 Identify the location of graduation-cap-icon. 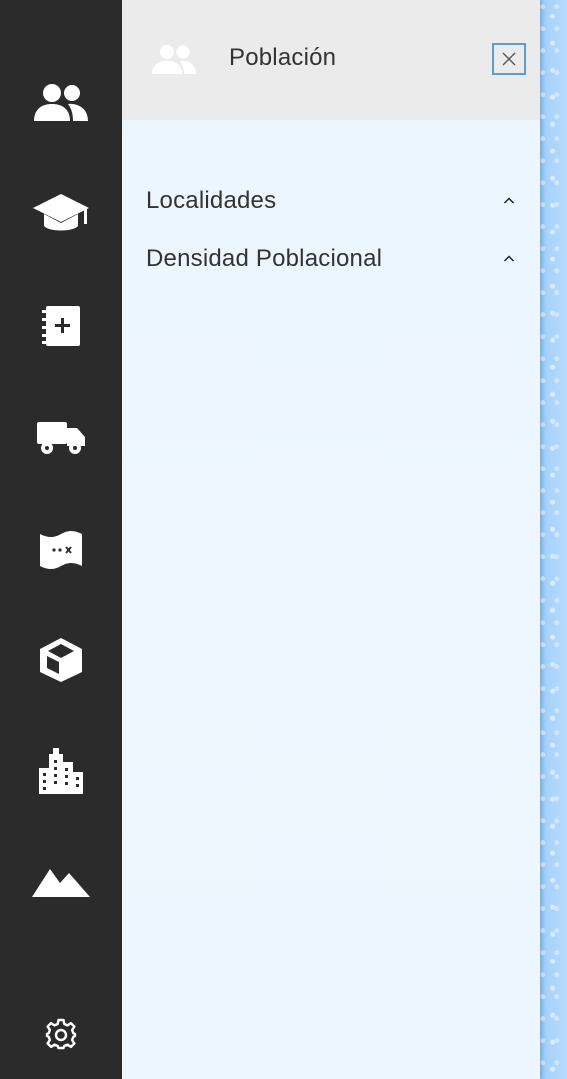
(61, 212).